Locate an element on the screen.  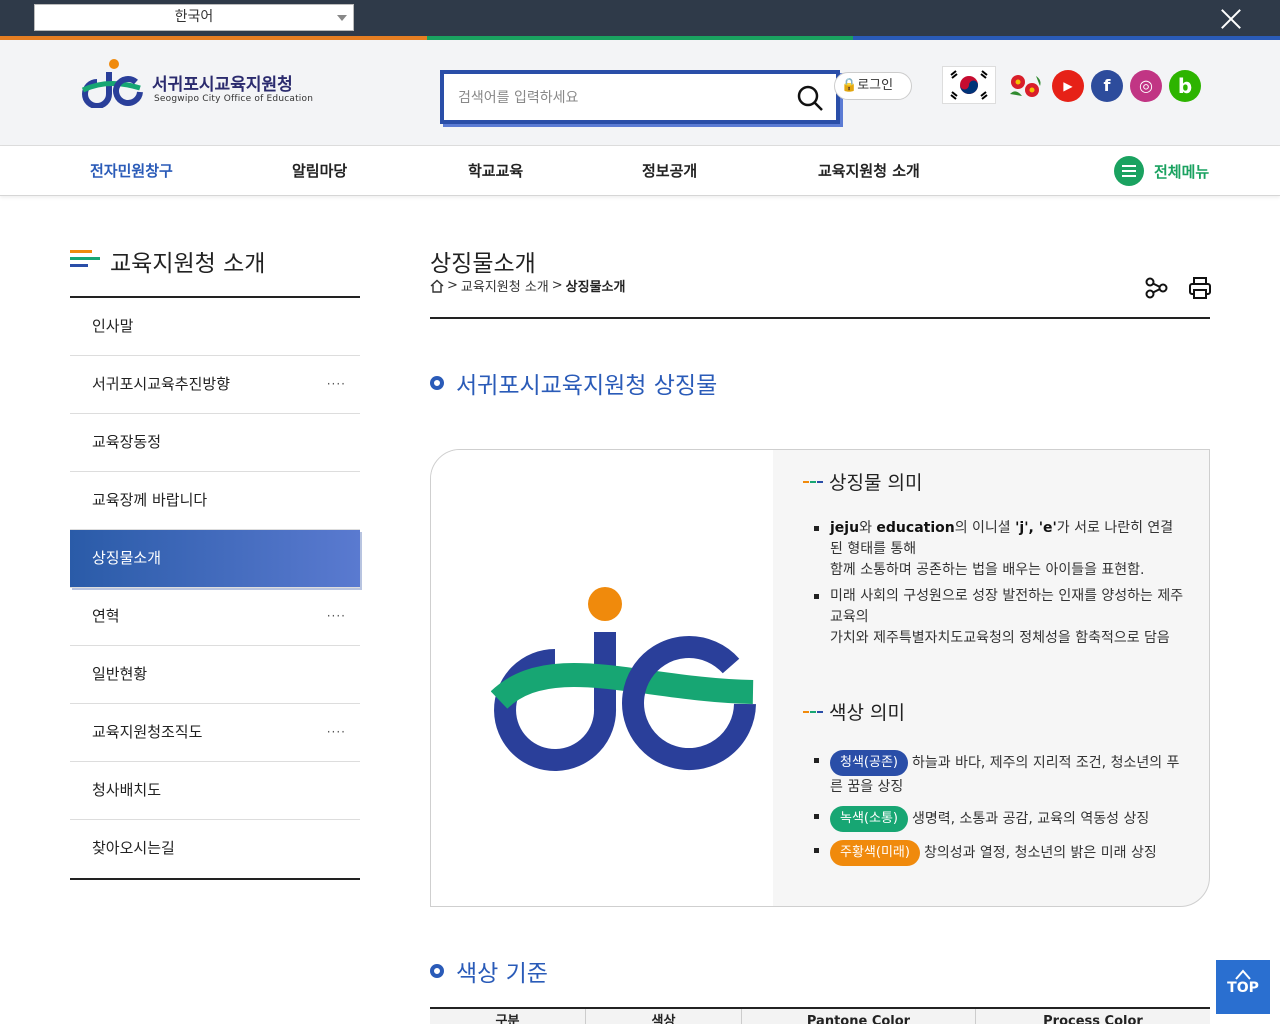
sidebar-item-overview: 일반현황 is located at coordinates (215, 675).